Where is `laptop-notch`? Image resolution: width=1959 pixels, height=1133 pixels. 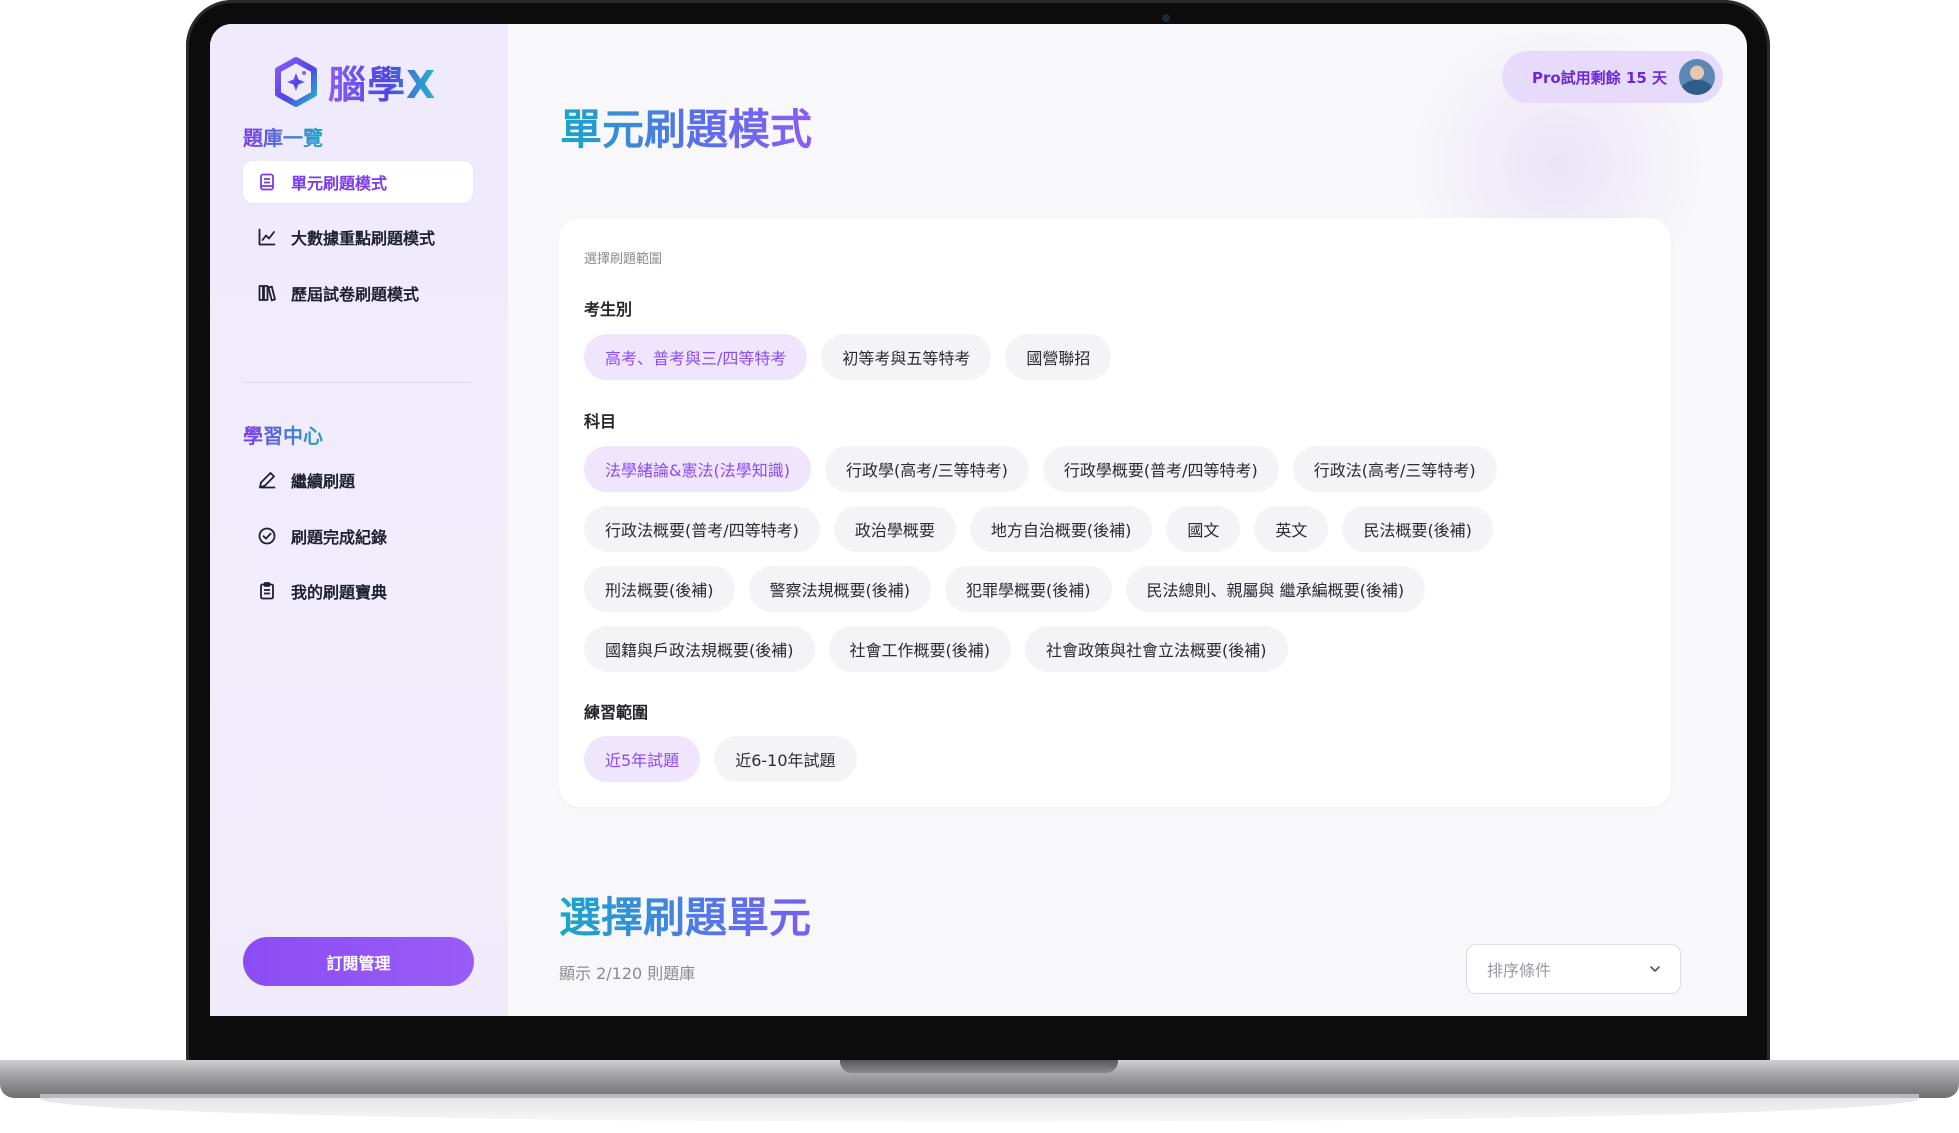
laptop-notch is located at coordinates (979, 1066).